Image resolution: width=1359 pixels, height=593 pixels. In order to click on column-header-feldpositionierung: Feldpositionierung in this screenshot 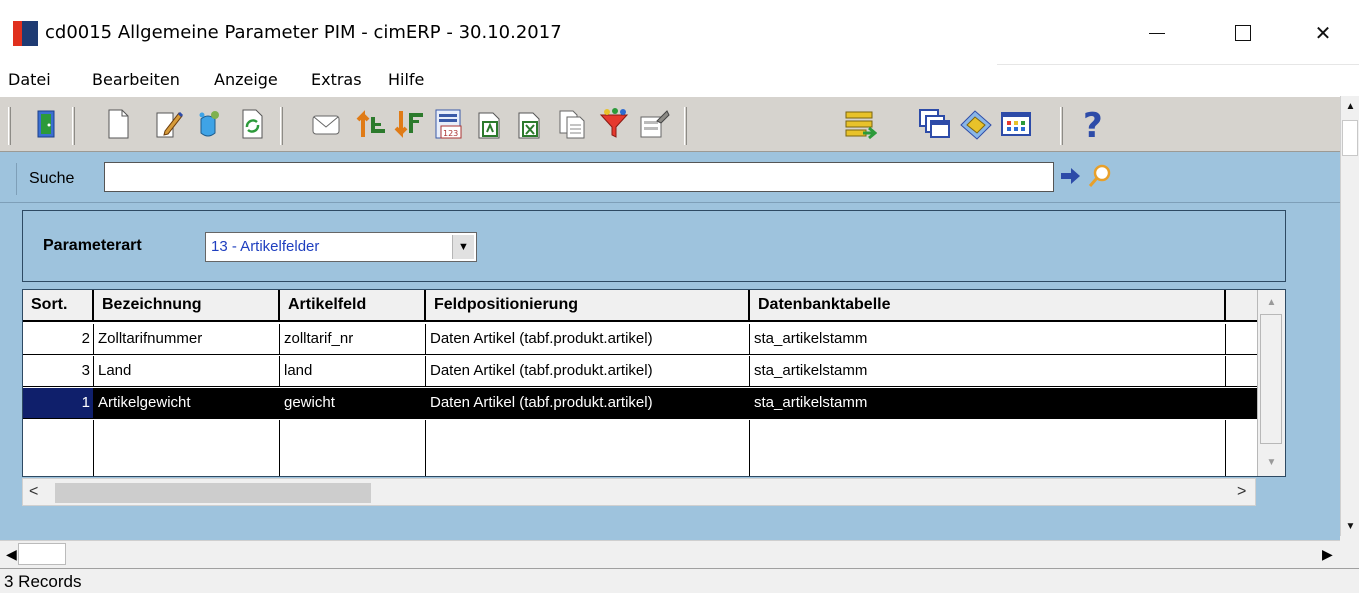, I will do `click(588, 305)`.